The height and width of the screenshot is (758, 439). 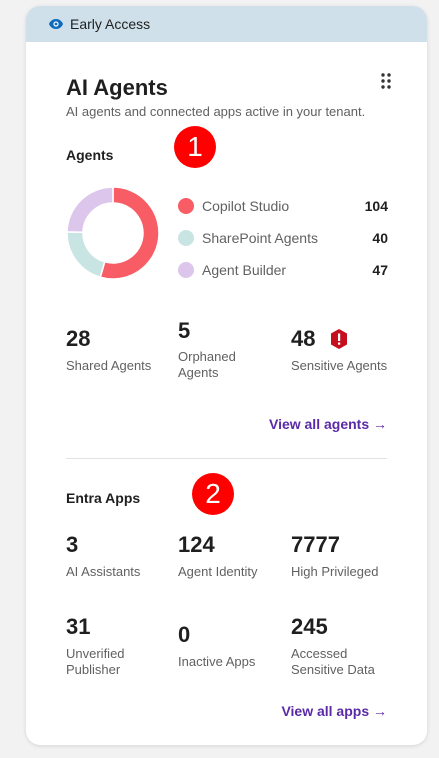 I want to click on stat-accessed-sensitive-data: 245 Accessed Sensitive Data, so click(x=341, y=646).